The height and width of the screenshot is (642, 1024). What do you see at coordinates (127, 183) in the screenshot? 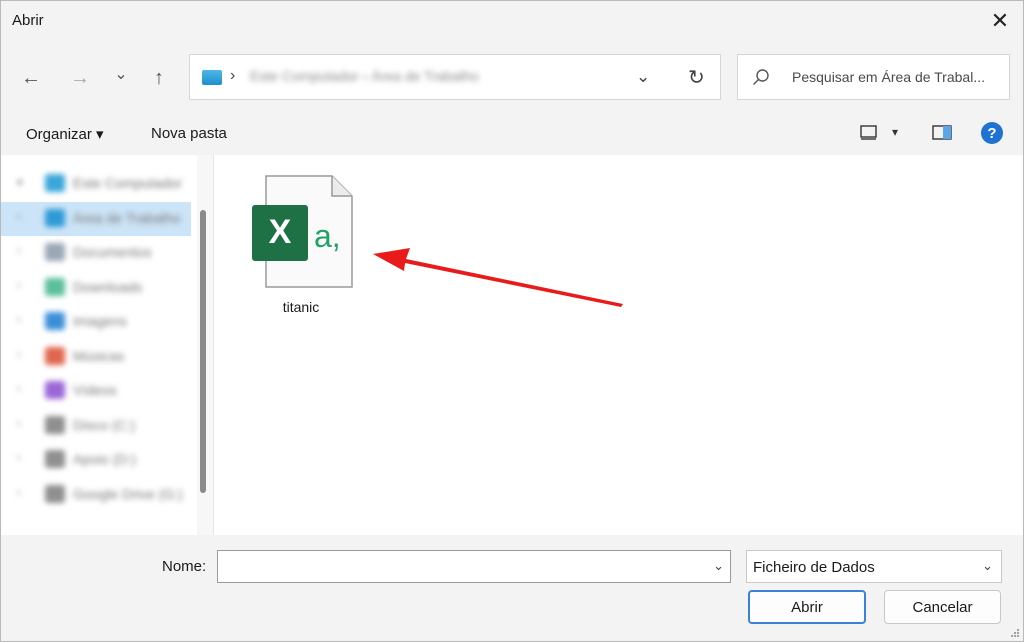
I see `sidebar-item-label: Este Computador` at bounding box center [127, 183].